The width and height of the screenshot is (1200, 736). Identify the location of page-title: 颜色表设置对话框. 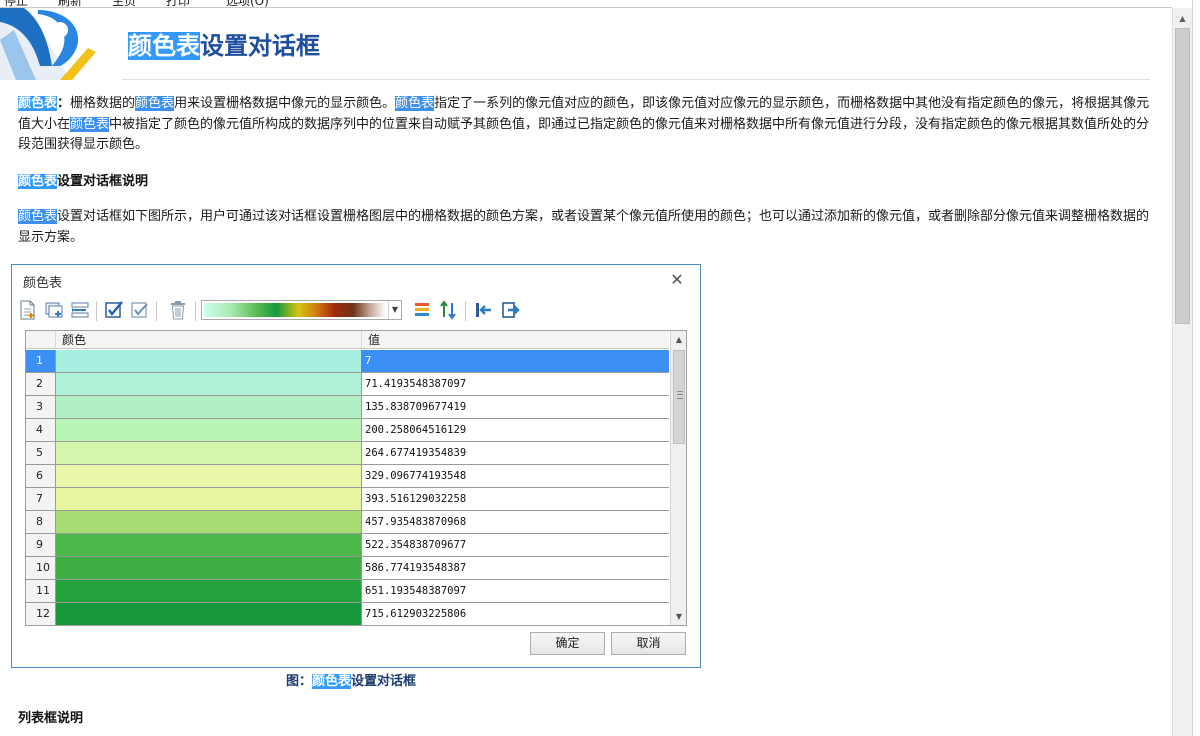
(224, 46).